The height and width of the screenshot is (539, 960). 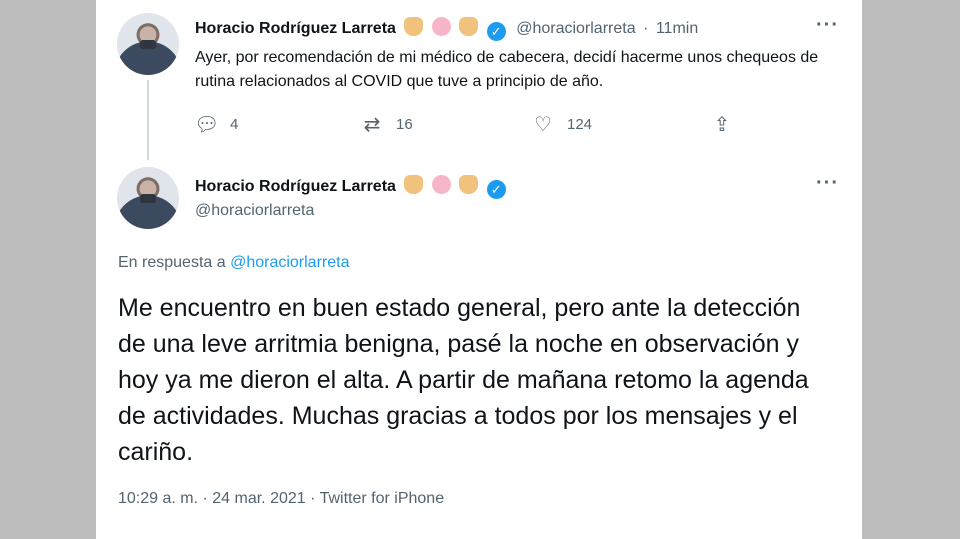 What do you see at coordinates (289, 262) in the screenshot?
I see `reply-handle-link: @horaciorlarreta` at bounding box center [289, 262].